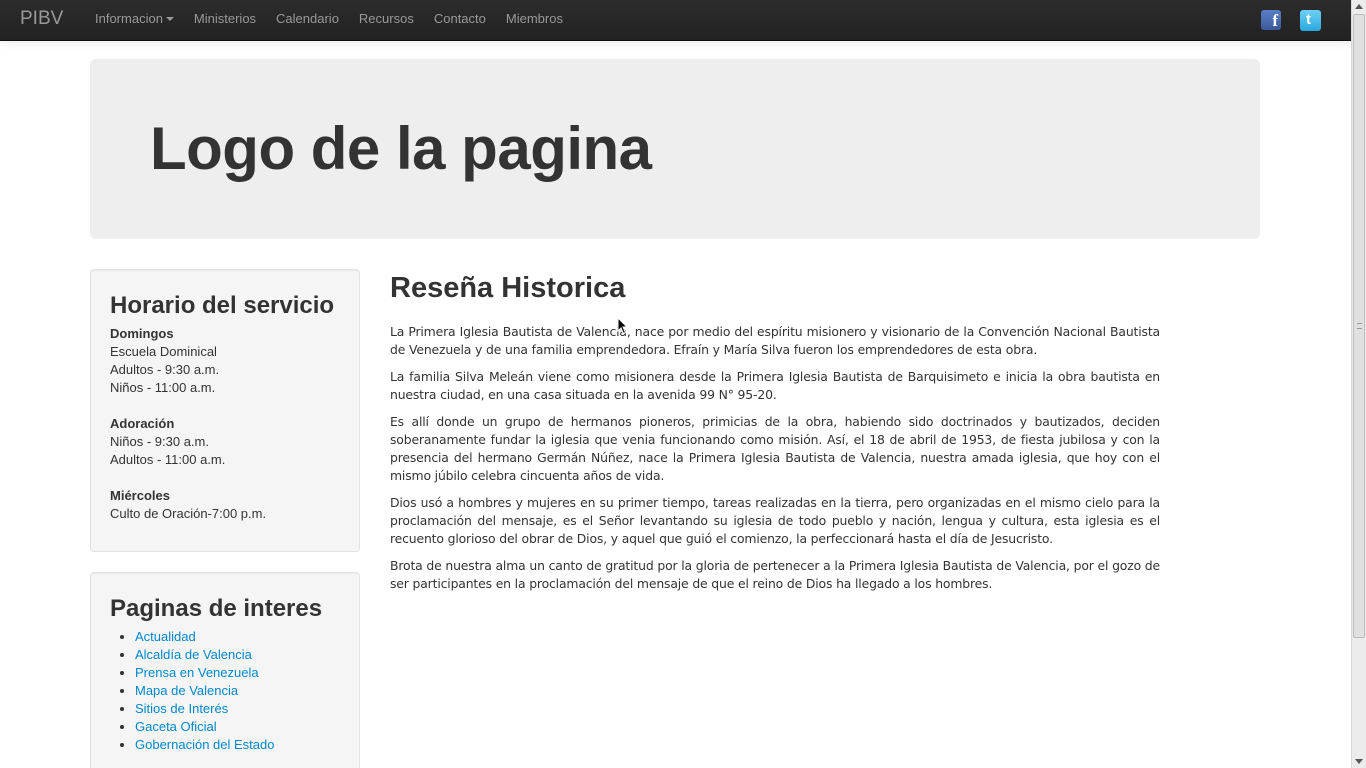 This screenshot has height=768, width=1366. I want to click on list-item: Mapa de Valencia, so click(204, 691).